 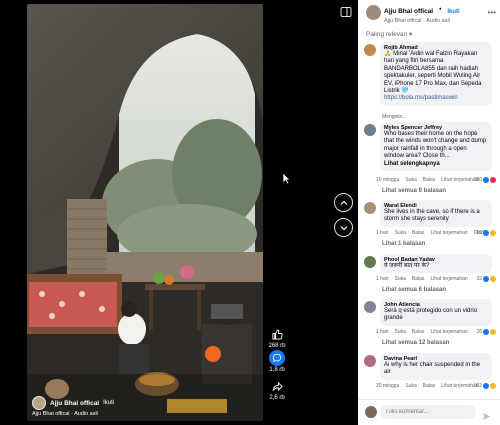 I want to click on previous-video-button, so click(x=343, y=202).